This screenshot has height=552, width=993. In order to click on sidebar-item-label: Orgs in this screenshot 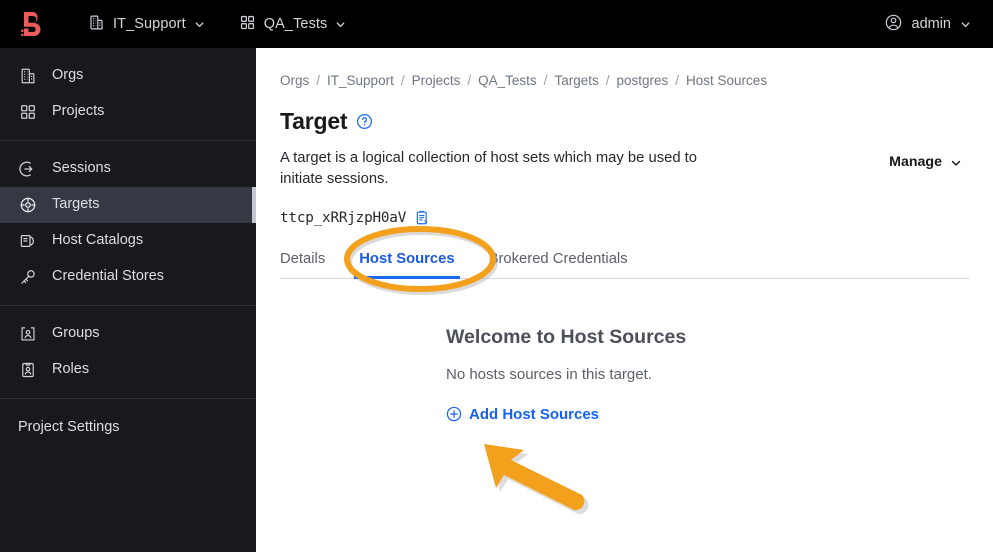, I will do `click(68, 75)`.